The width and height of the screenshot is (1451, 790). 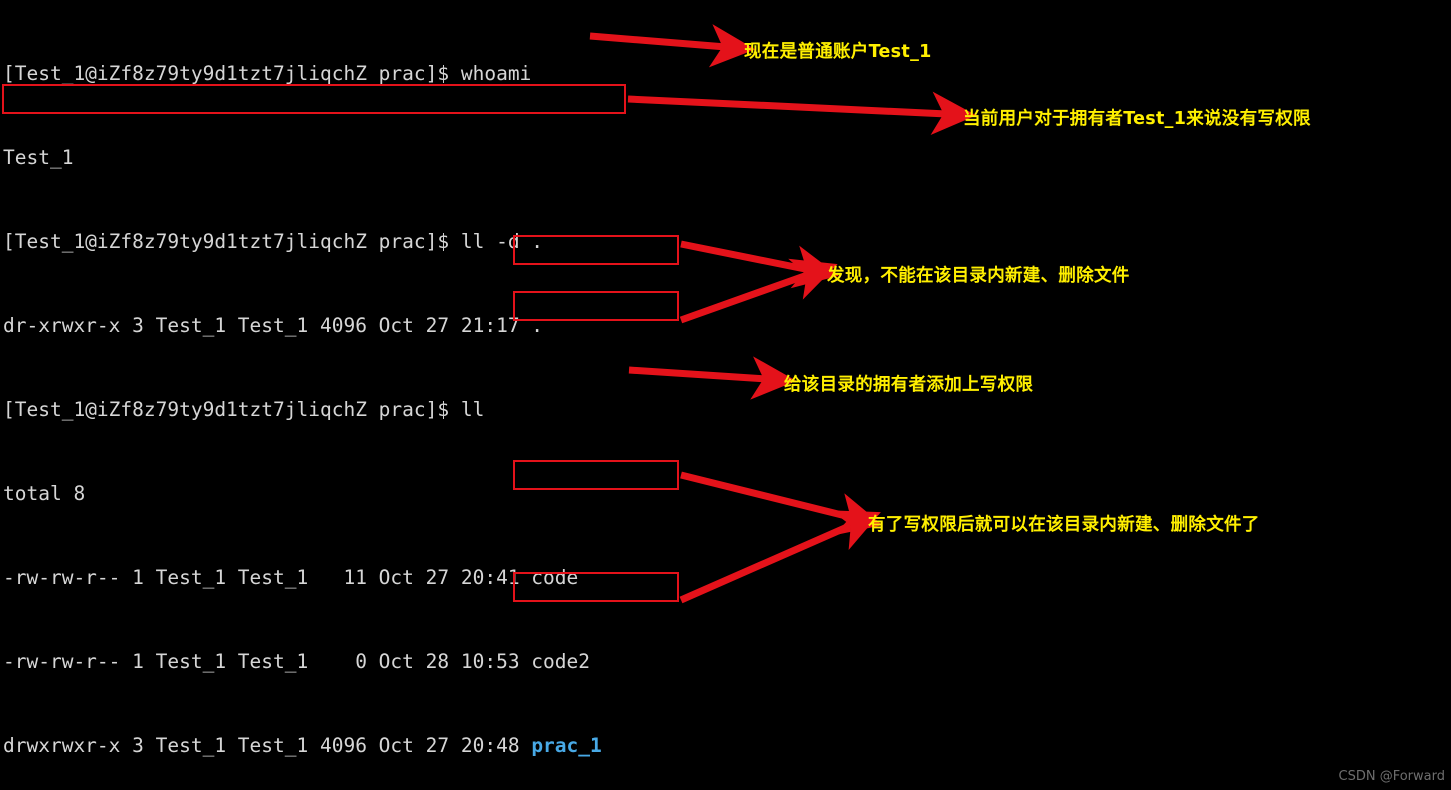 What do you see at coordinates (1064, 525) in the screenshot?
I see `annotation-note-5: 有了写权限后就可以在该目录内新建、删除文件了` at bounding box center [1064, 525].